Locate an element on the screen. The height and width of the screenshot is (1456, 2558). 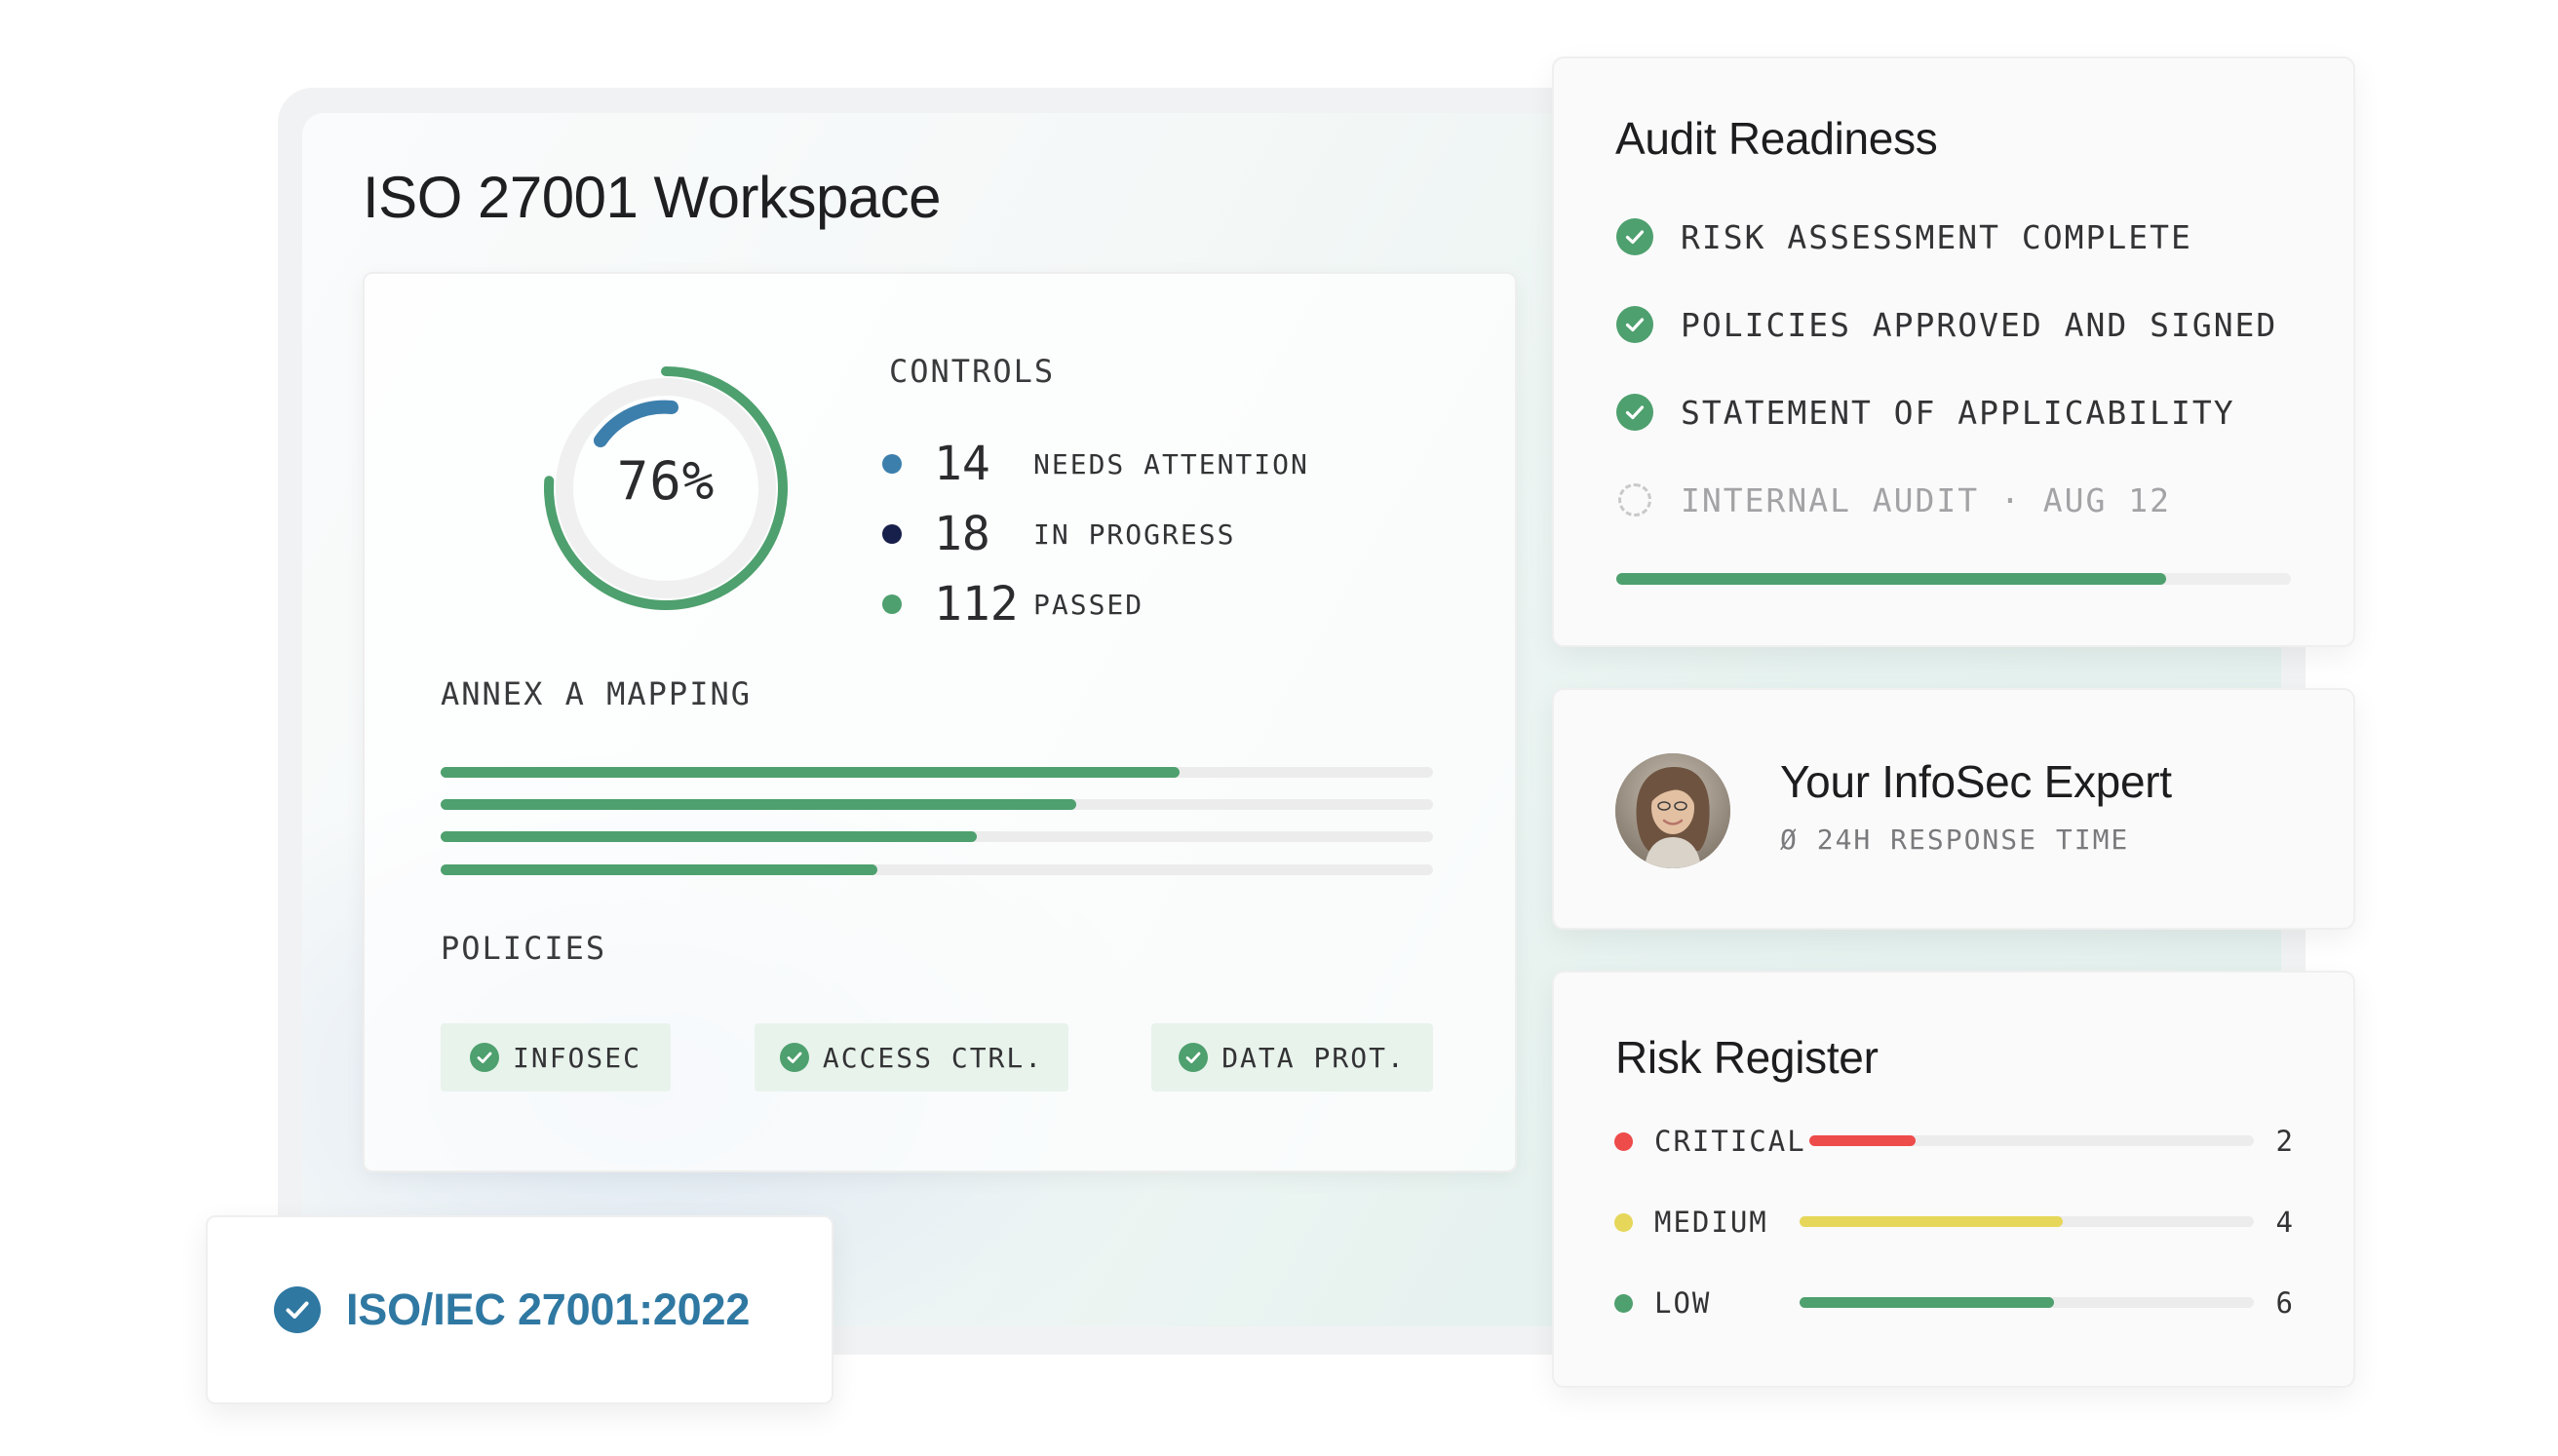
risk-label: MEDIUM is located at coordinates (1711, 1222).